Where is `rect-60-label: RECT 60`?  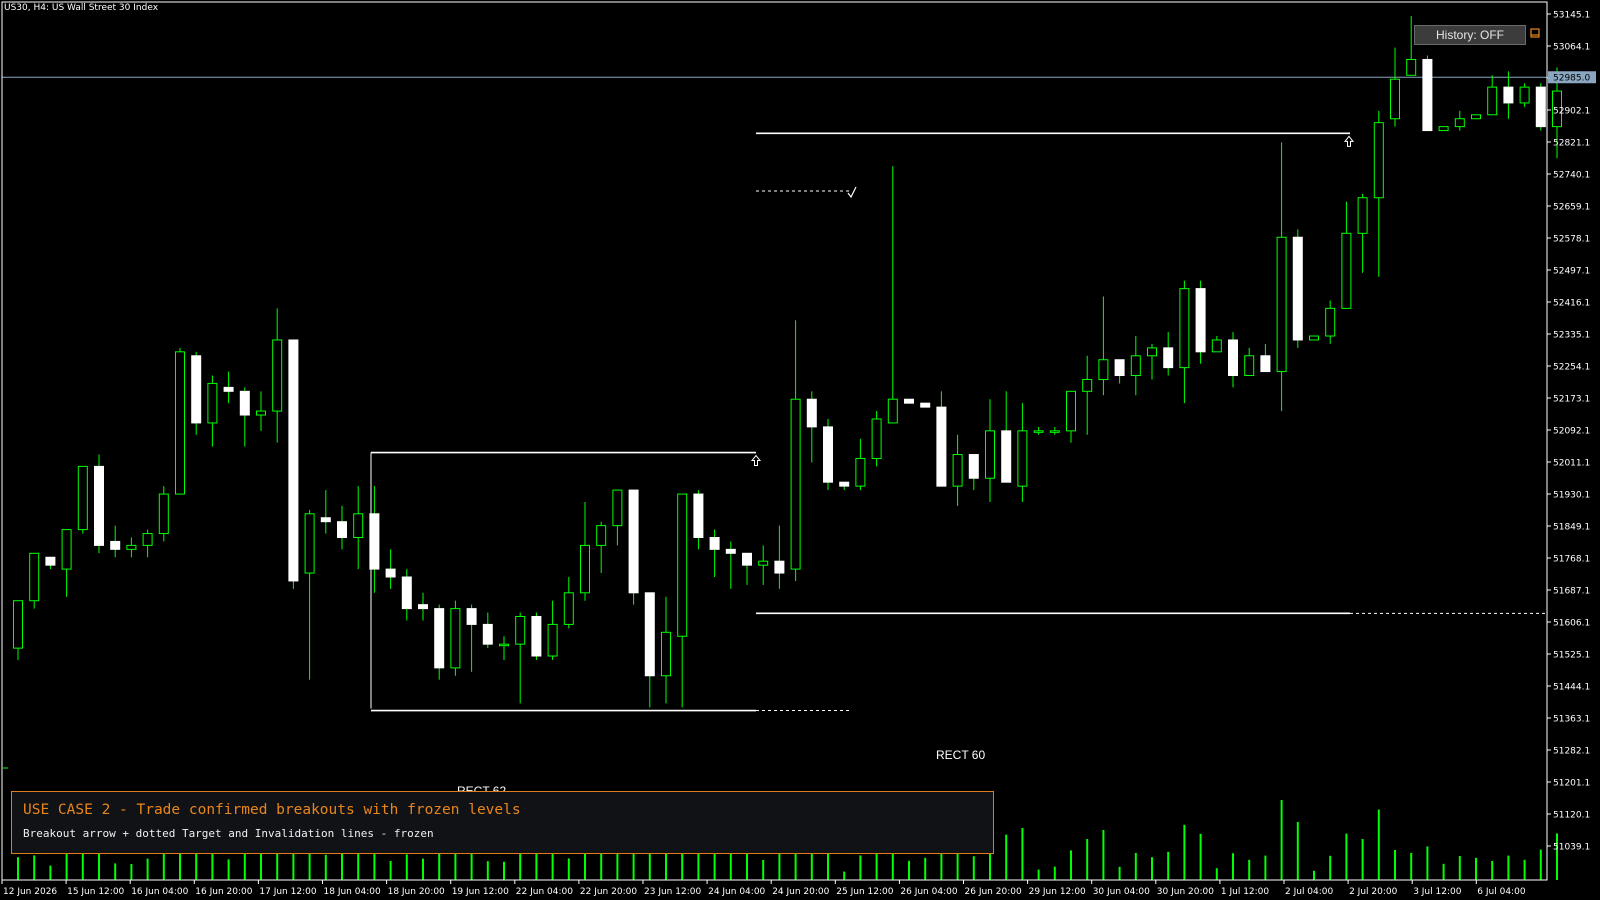
rect-60-label: RECT 60 is located at coordinates (961, 755).